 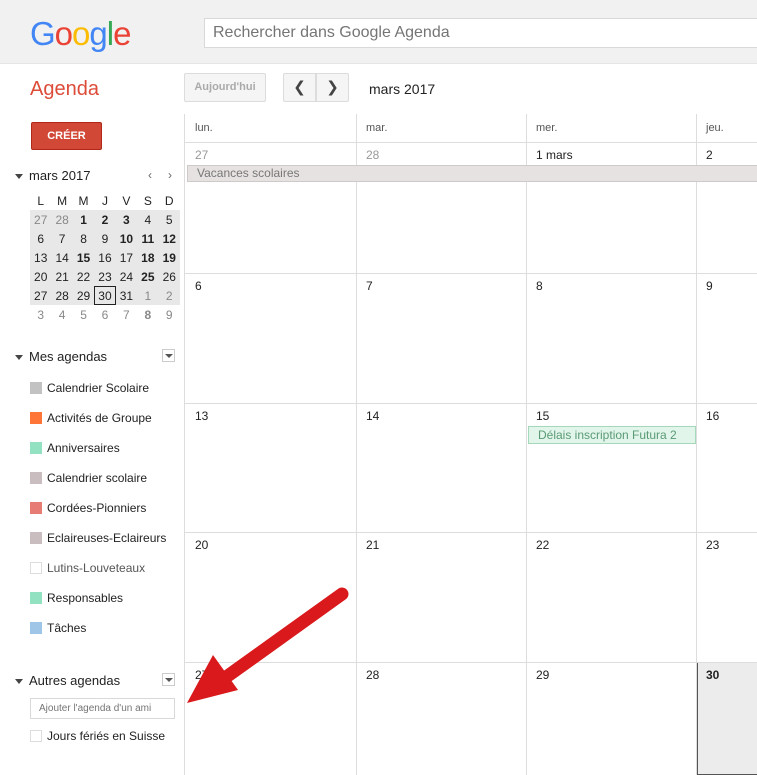 I want to click on event-vacances-scolaires: Vacances scolaires, so click(x=472, y=173).